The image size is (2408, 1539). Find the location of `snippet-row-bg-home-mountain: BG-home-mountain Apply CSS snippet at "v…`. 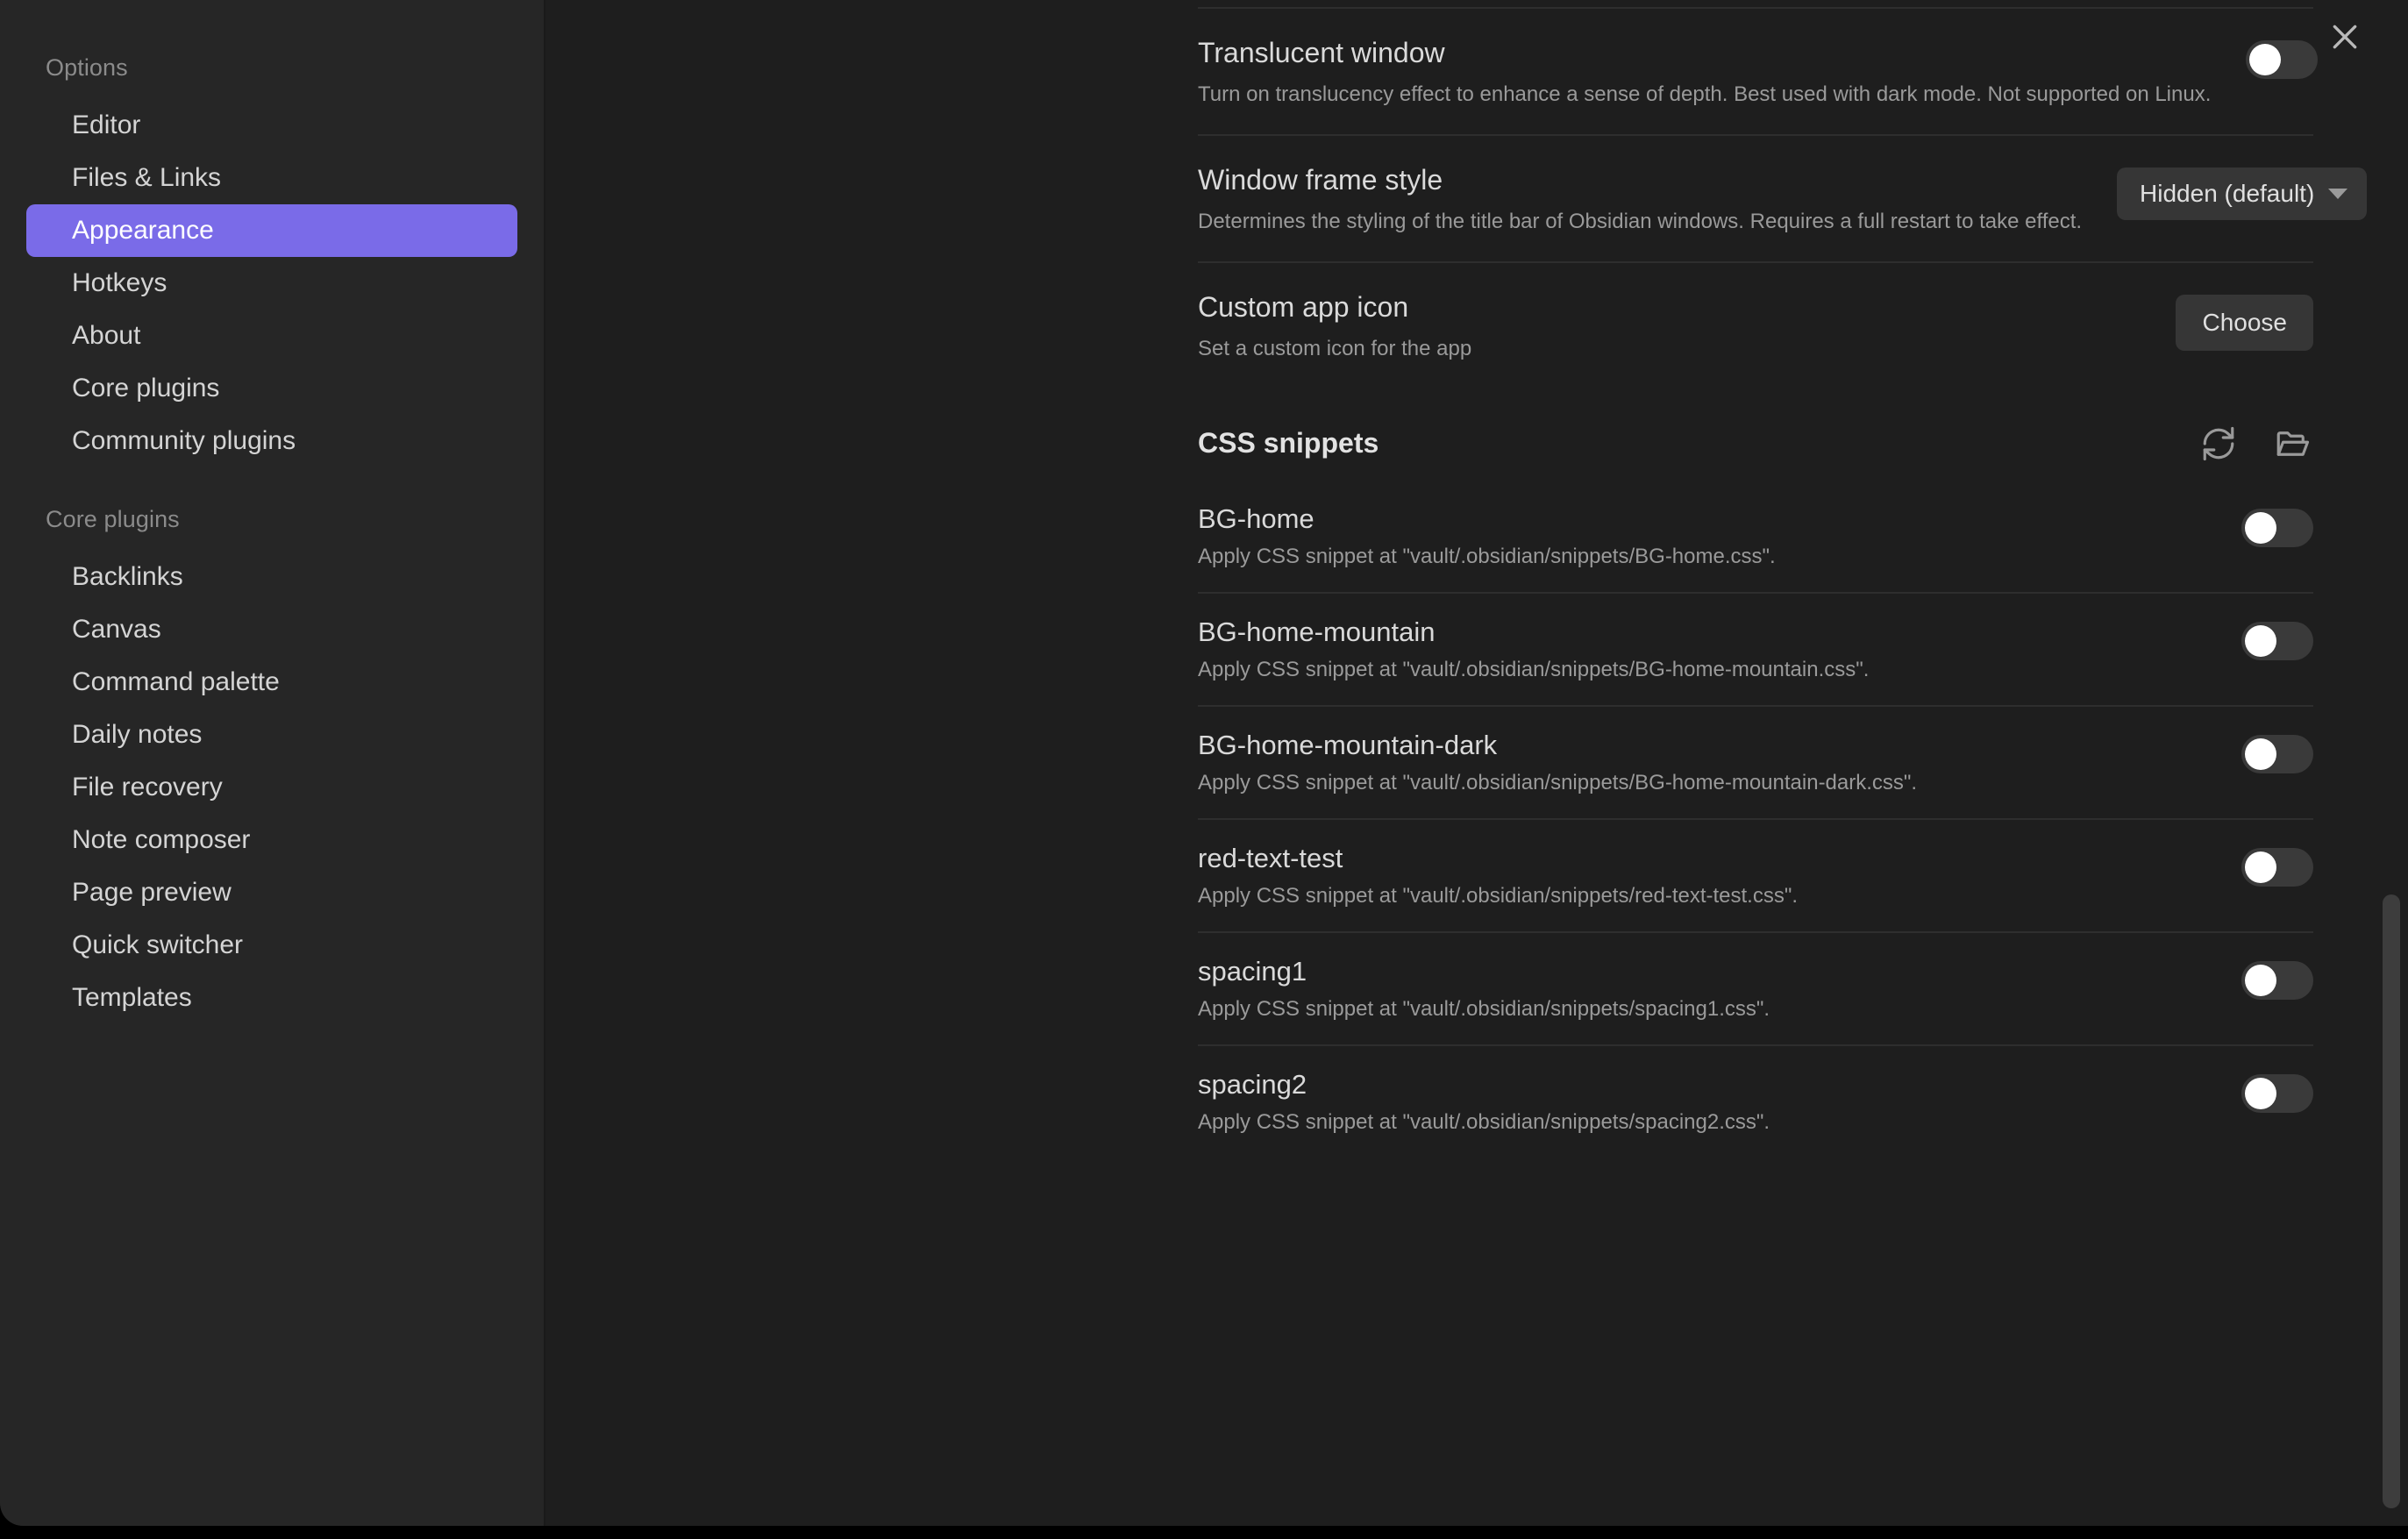

snippet-row-bg-home-mountain: BG-home-mountain Apply CSS snippet at "v… is located at coordinates (1755, 648).